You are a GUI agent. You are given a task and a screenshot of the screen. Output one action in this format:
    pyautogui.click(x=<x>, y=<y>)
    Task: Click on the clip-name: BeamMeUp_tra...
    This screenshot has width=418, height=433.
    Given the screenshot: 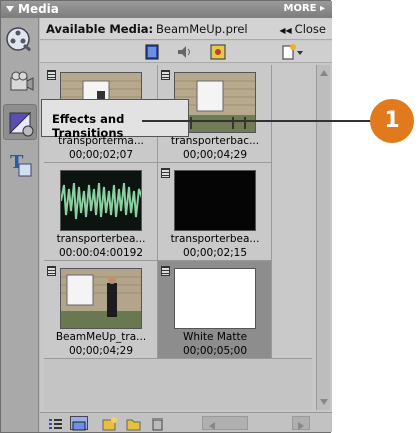 What is the action you would take?
    pyautogui.click(x=101, y=337)
    